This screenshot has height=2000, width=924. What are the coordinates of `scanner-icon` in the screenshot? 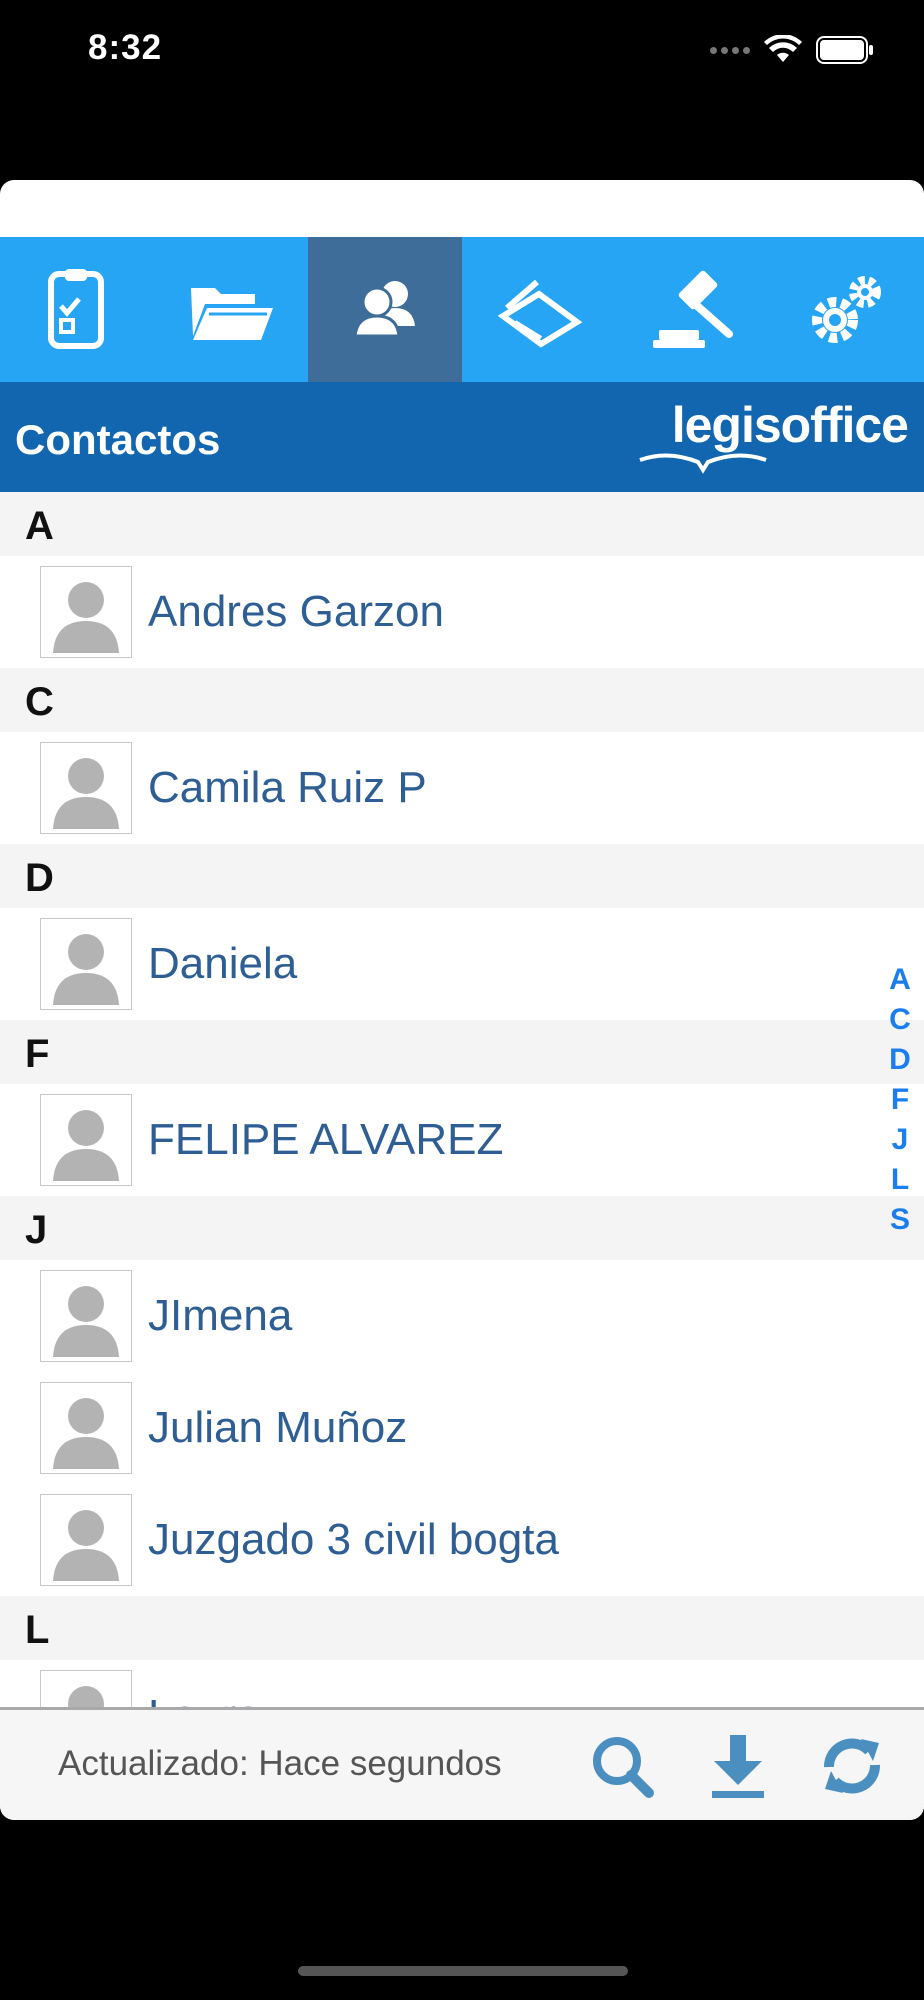 It's located at (540, 313).